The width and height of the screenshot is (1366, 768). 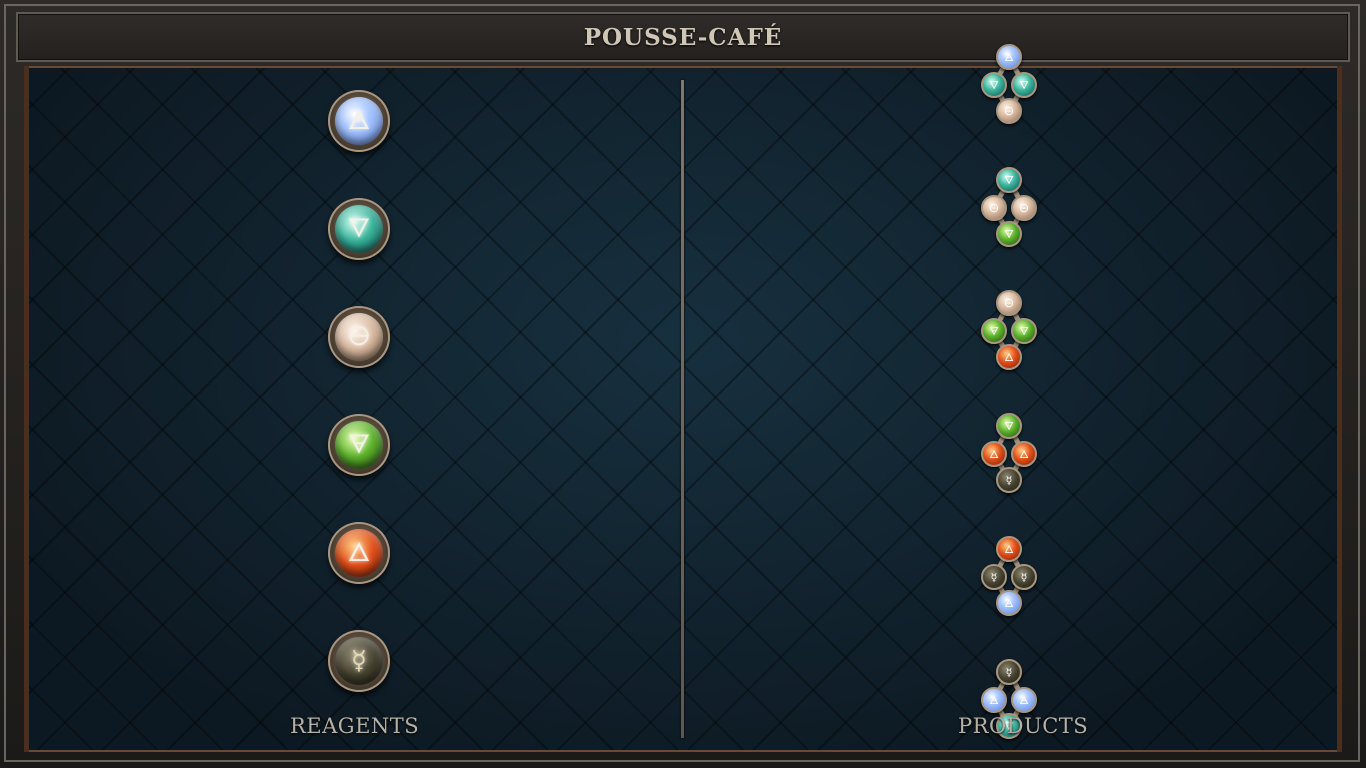 I want to click on panel-right-trim, so click(x=1339, y=409).